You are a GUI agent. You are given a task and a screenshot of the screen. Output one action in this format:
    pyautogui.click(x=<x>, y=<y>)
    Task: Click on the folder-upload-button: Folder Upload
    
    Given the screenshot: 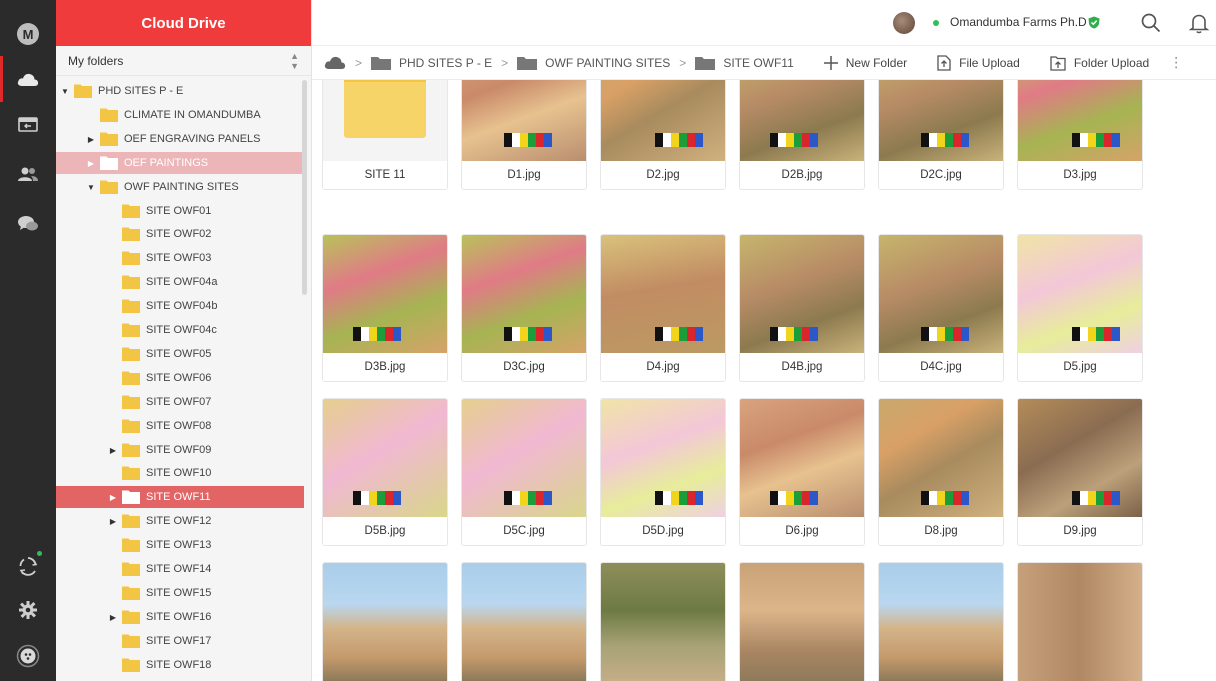 What is the action you would take?
    pyautogui.click(x=1099, y=63)
    